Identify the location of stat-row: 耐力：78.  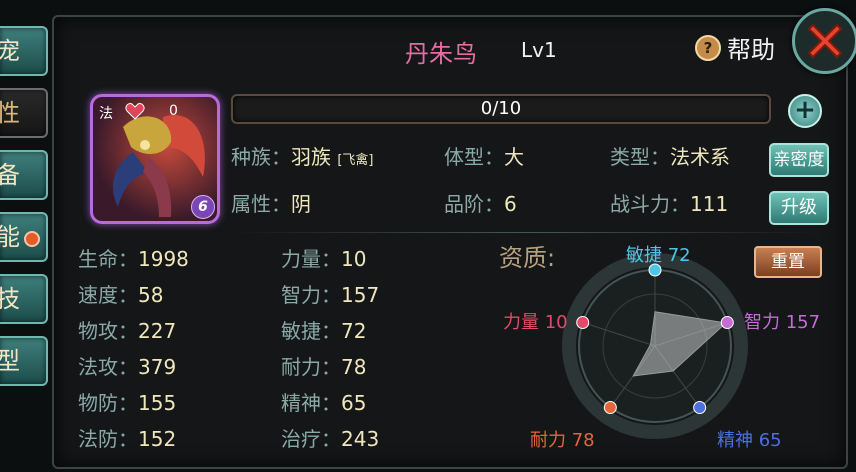
(323, 365).